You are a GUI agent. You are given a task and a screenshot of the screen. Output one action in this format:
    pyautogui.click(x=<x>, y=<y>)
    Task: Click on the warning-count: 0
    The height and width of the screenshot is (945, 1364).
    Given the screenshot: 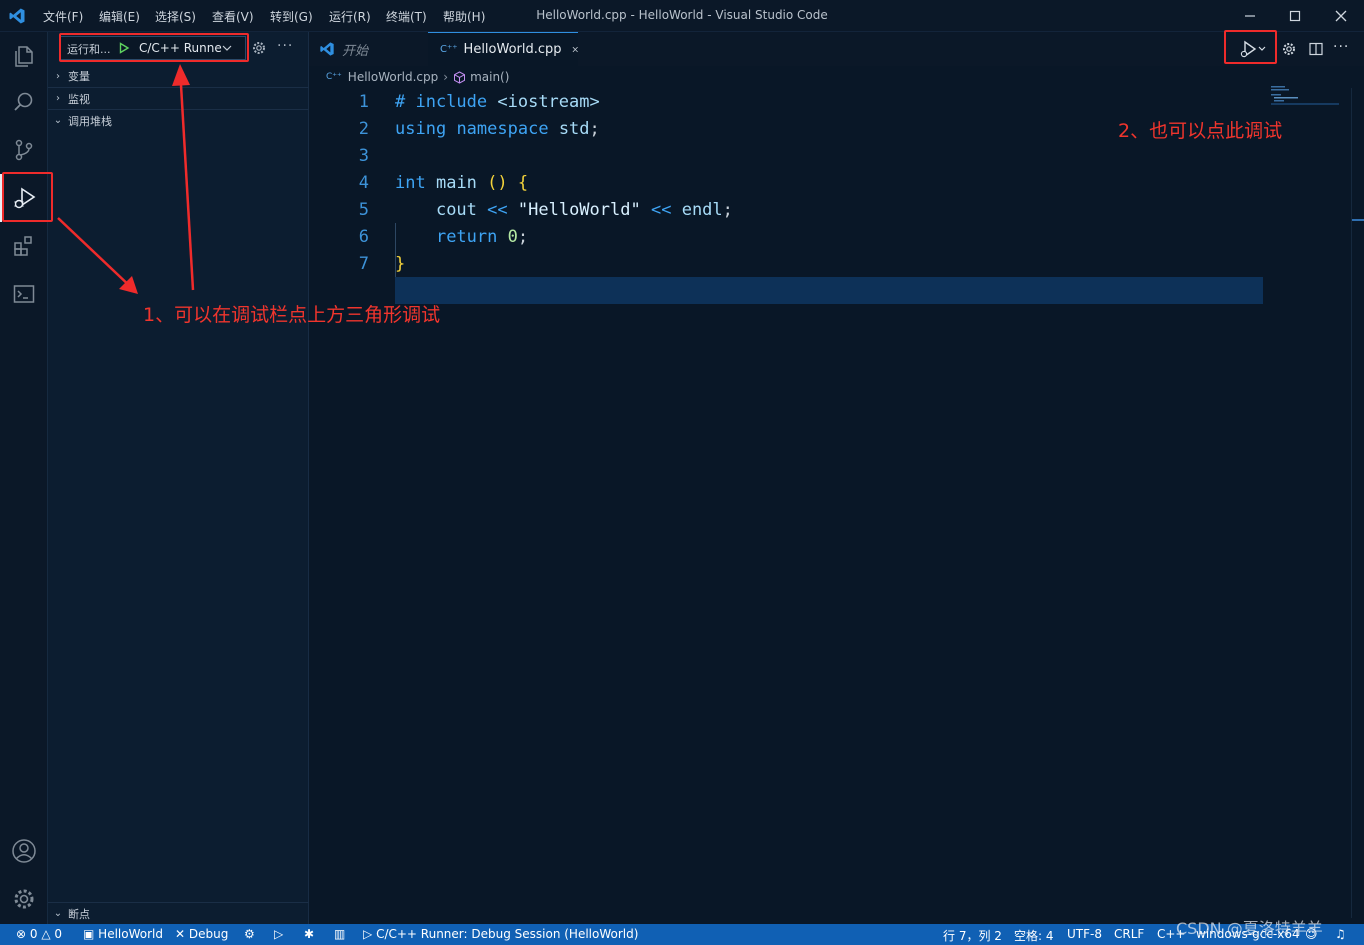 What is the action you would take?
    pyautogui.click(x=58, y=934)
    